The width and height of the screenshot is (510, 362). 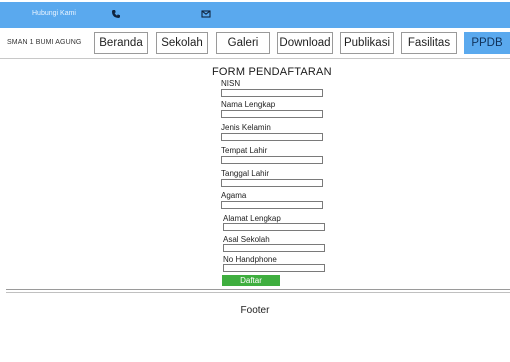 What do you see at coordinates (487, 43) in the screenshot?
I see `nav-ppdb: PPDB` at bounding box center [487, 43].